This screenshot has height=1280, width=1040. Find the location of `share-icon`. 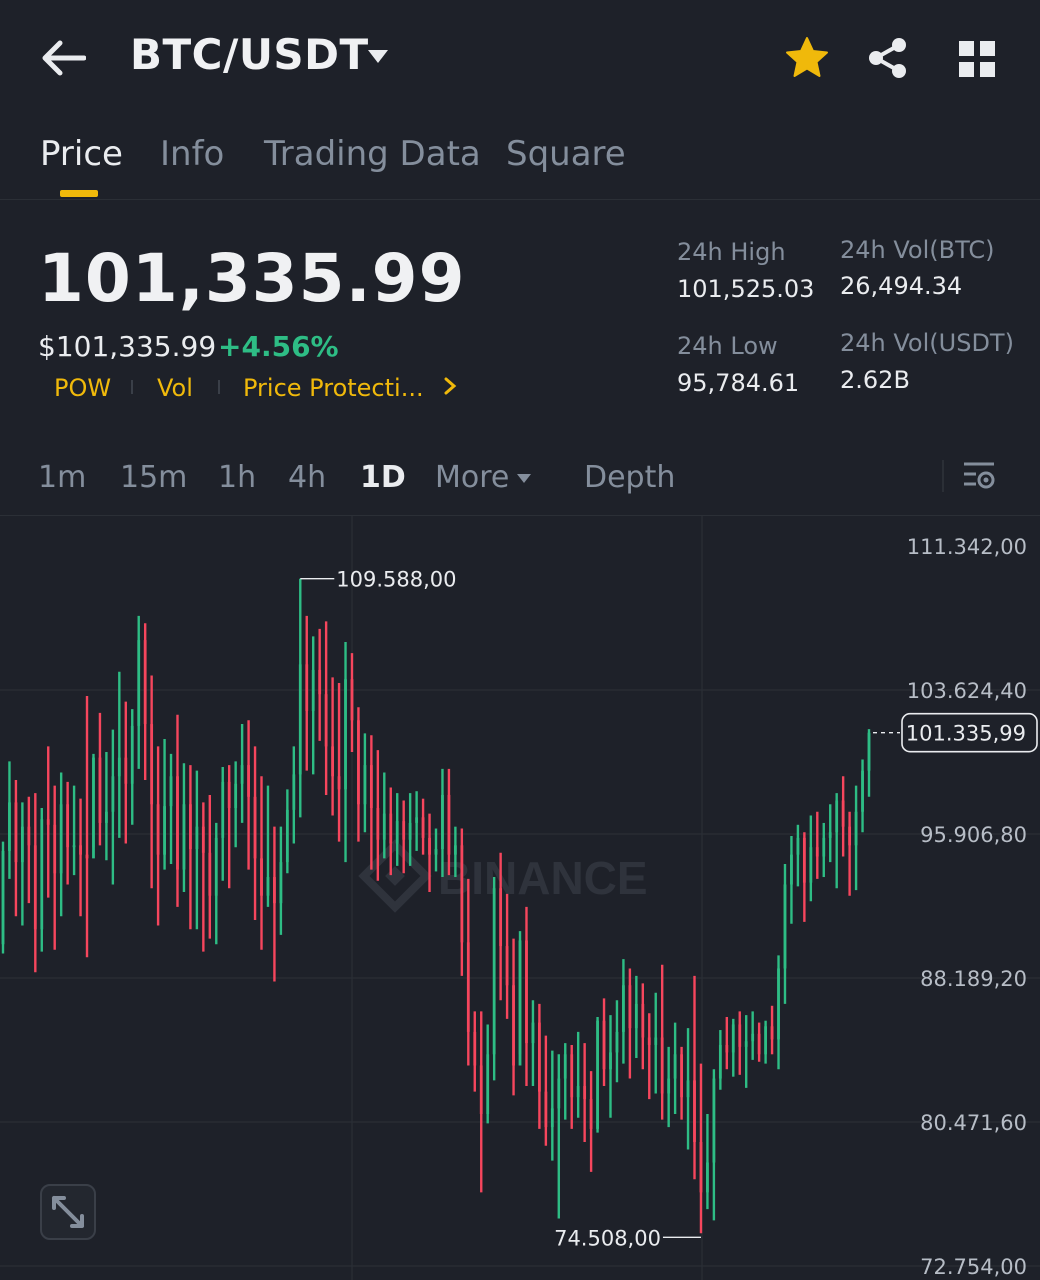

share-icon is located at coordinates (888, 58).